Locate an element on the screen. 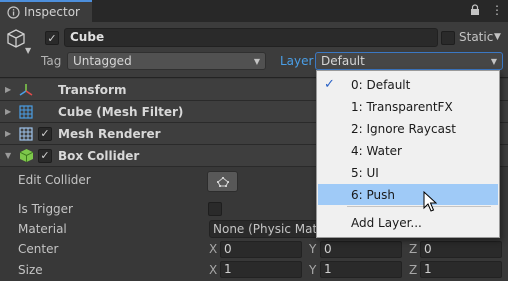 This screenshot has width=508, height=281. object-name-field: Cube is located at coordinates (251, 37).